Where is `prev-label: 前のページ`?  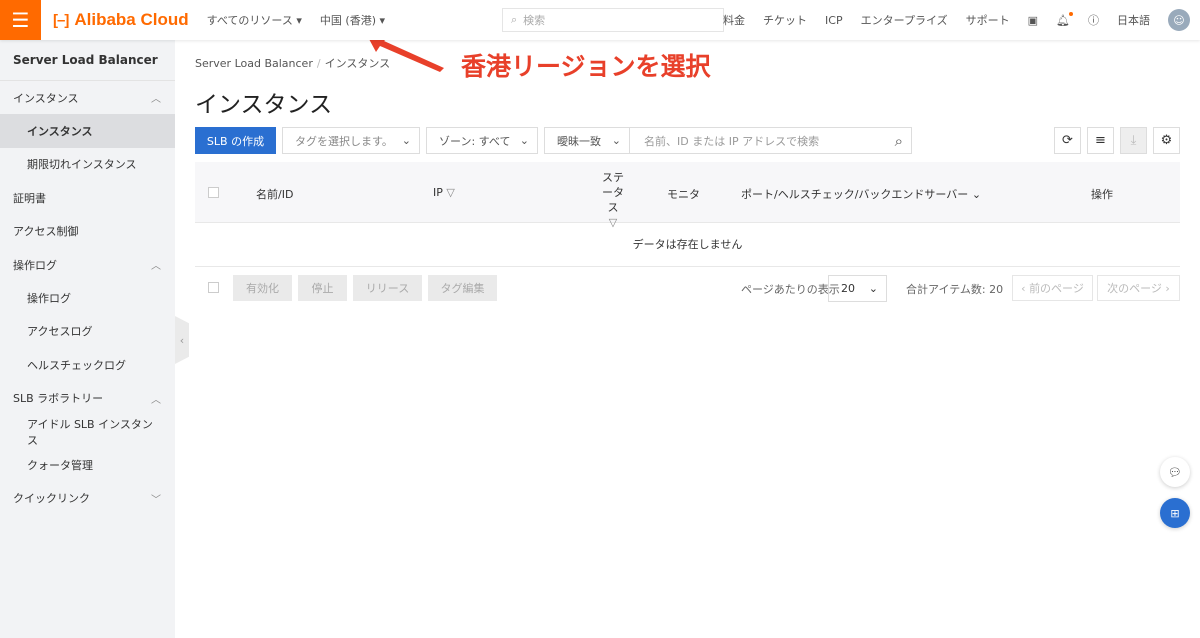 prev-label: 前のページ is located at coordinates (1056, 288).